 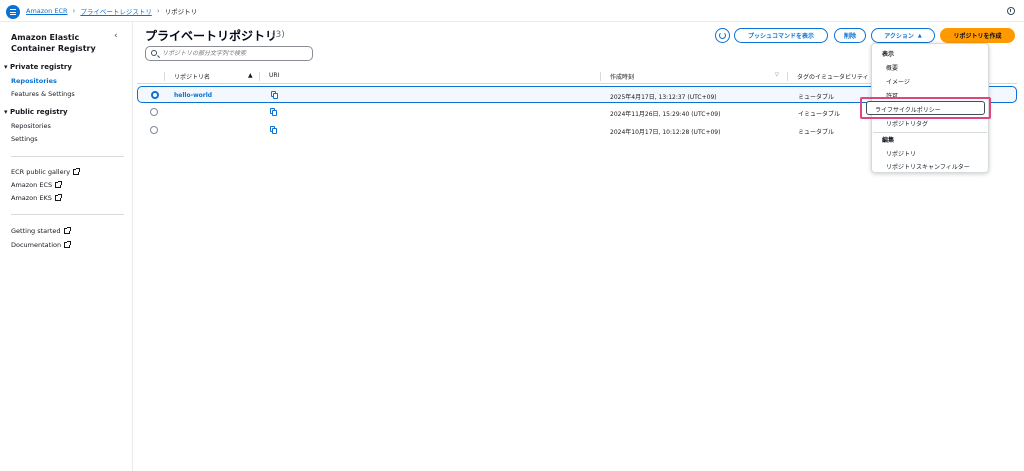 I want to click on breadcrumb-private-registry: プライベートレジストリ, so click(x=116, y=11).